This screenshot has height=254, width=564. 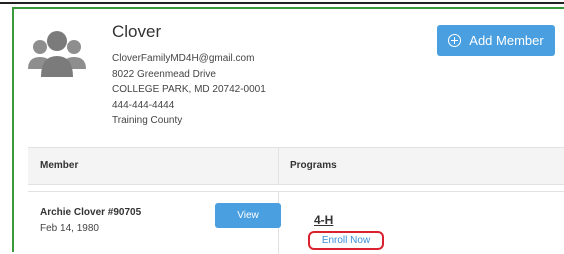 I want to click on members-table-header: Member Programs, so click(x=296, y=166).